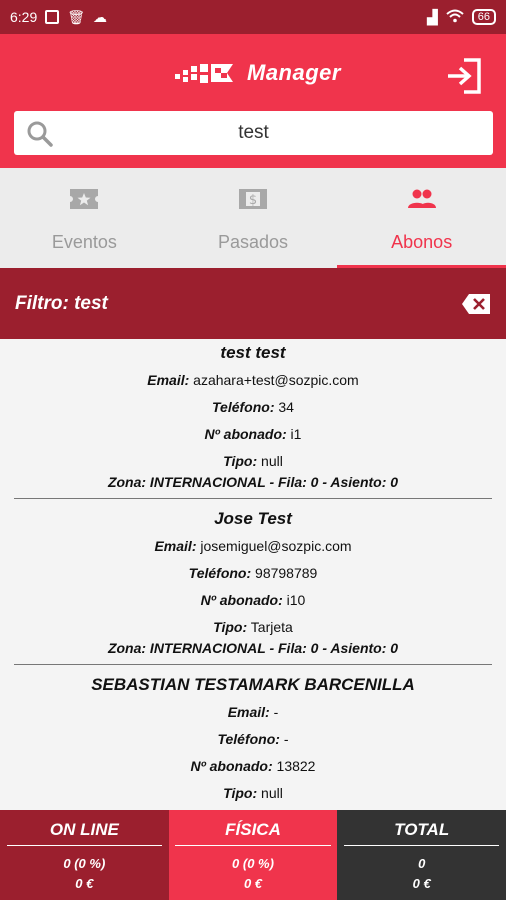  Describe the element at coordinates (253, 101) in the screenshot. I see `app-header: Manager` at that location.